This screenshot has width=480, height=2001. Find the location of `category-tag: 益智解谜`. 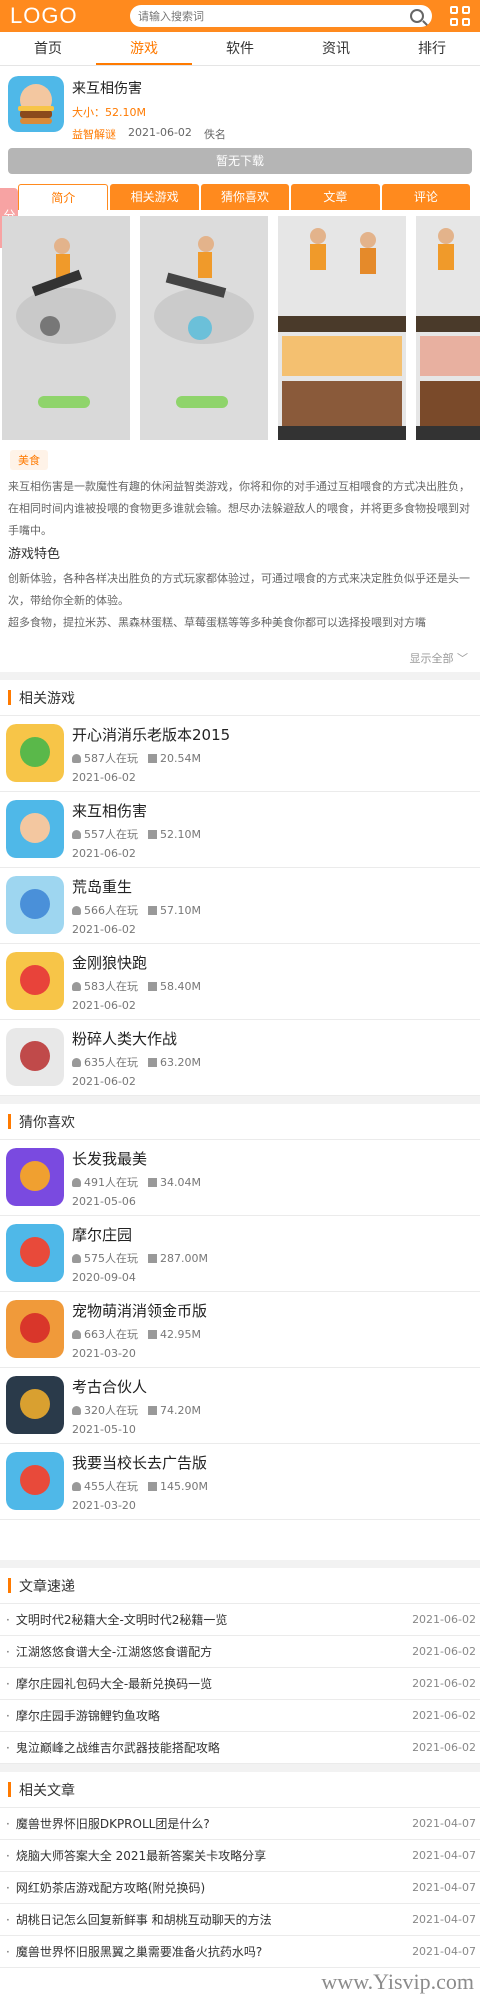

category-tag: 益智解谜 is located at coordinates (94, 134).